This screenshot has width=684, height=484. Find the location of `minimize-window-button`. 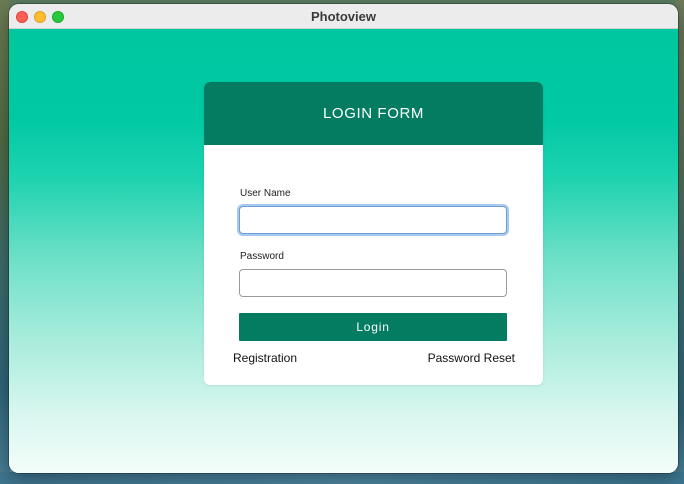

minimize-window-button is located at coordinates (40, 17).